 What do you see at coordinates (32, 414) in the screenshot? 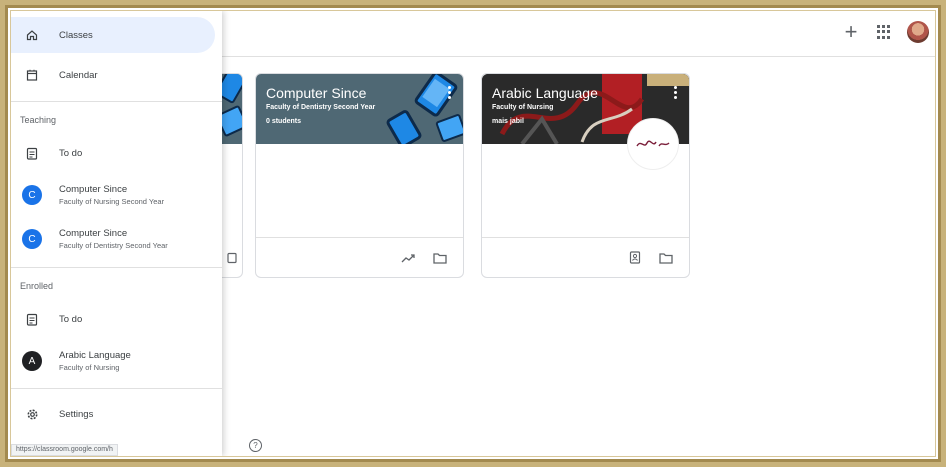
I see `gear-icon` at bounding box center [32, 414].